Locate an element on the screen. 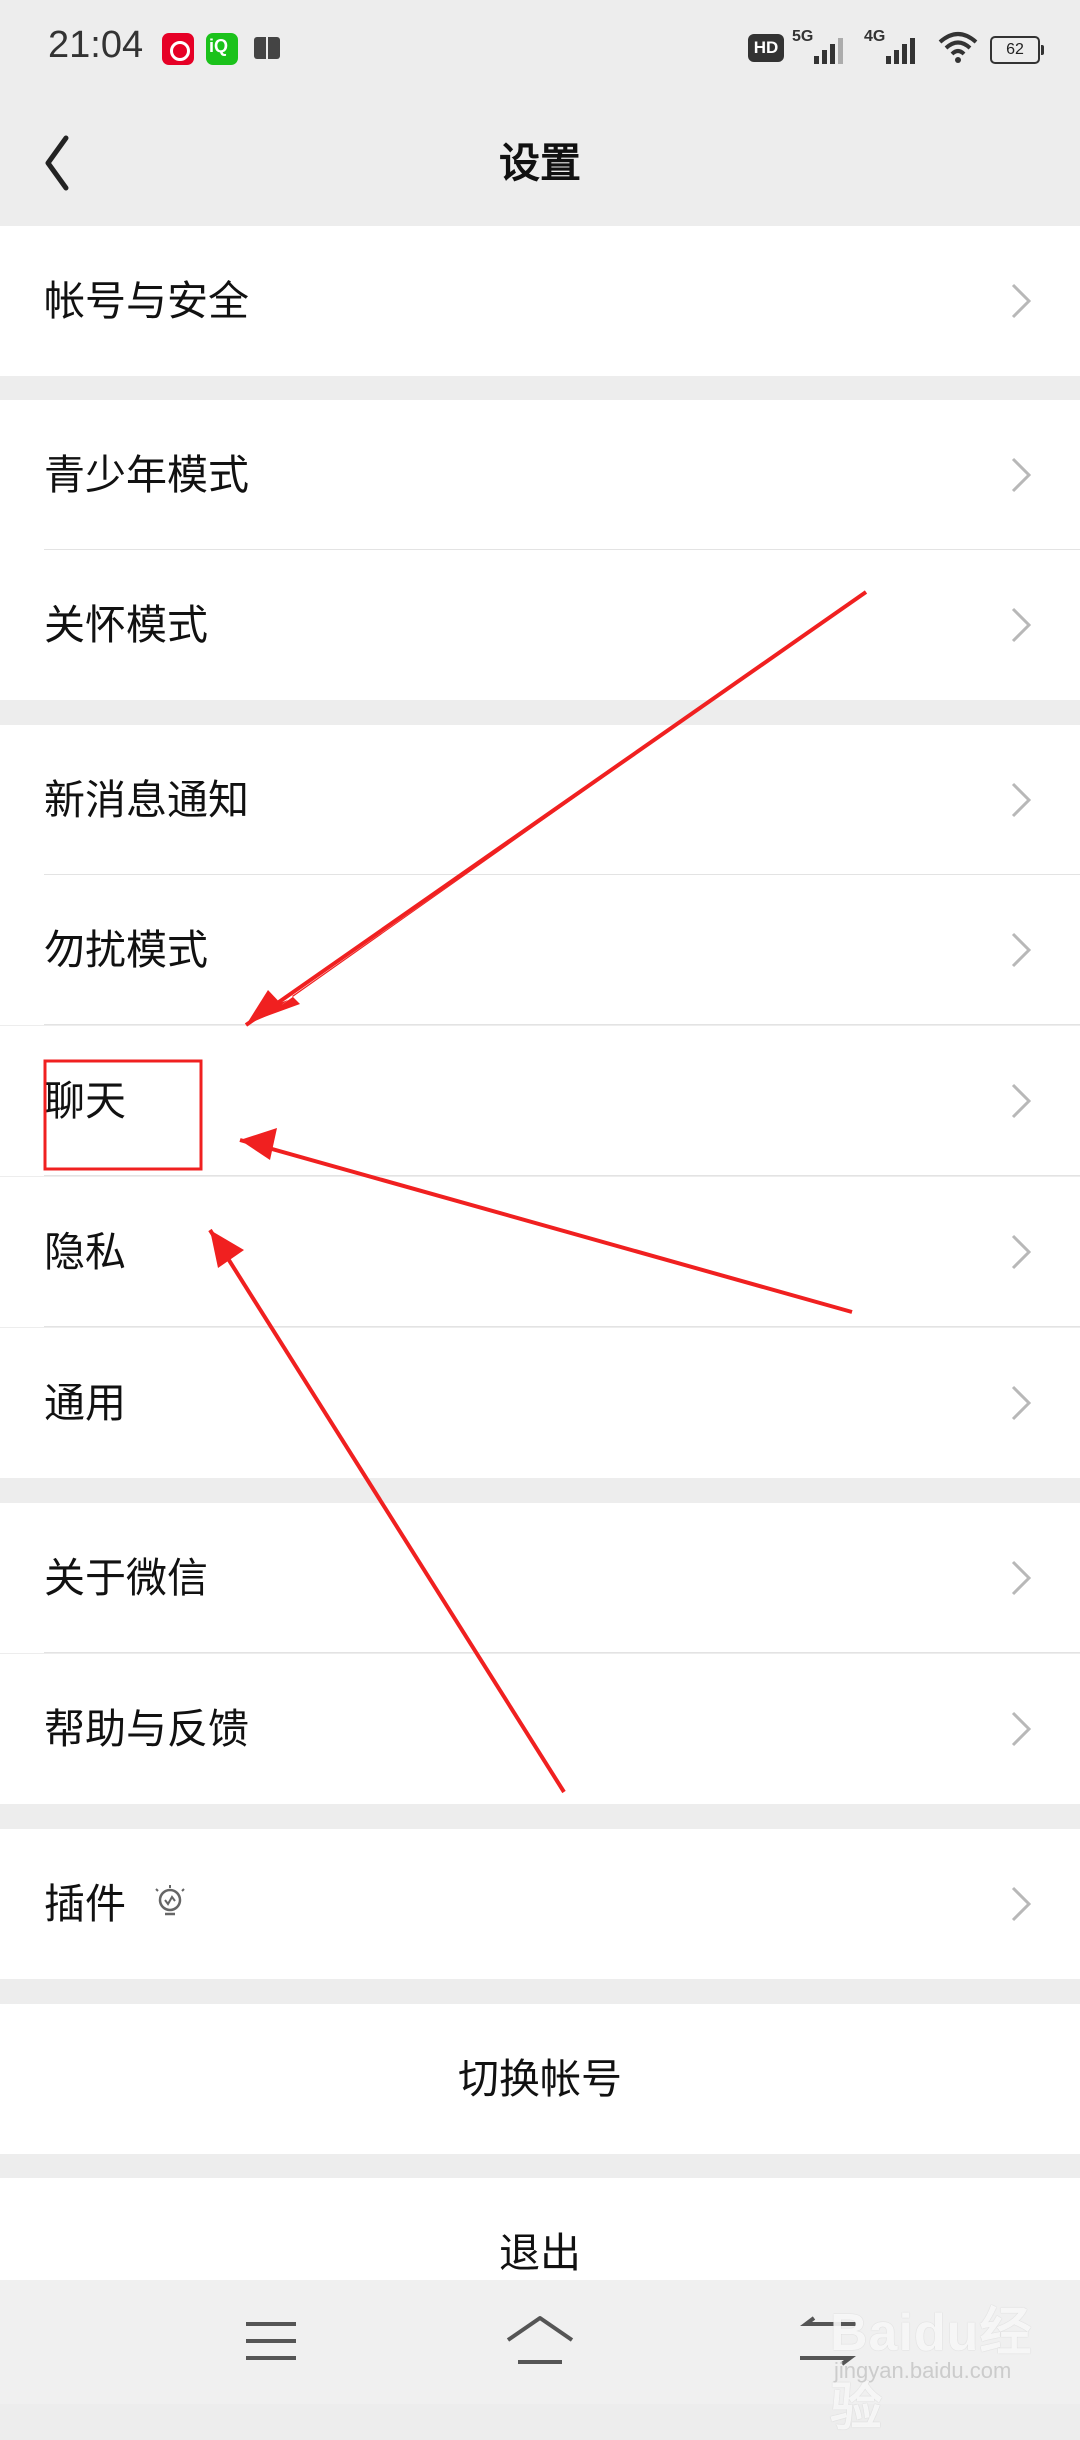 The height and width of the screenshot is (2440, 1080). settings-item-label: 帐号与安全 is located at coordinates (146, 301).